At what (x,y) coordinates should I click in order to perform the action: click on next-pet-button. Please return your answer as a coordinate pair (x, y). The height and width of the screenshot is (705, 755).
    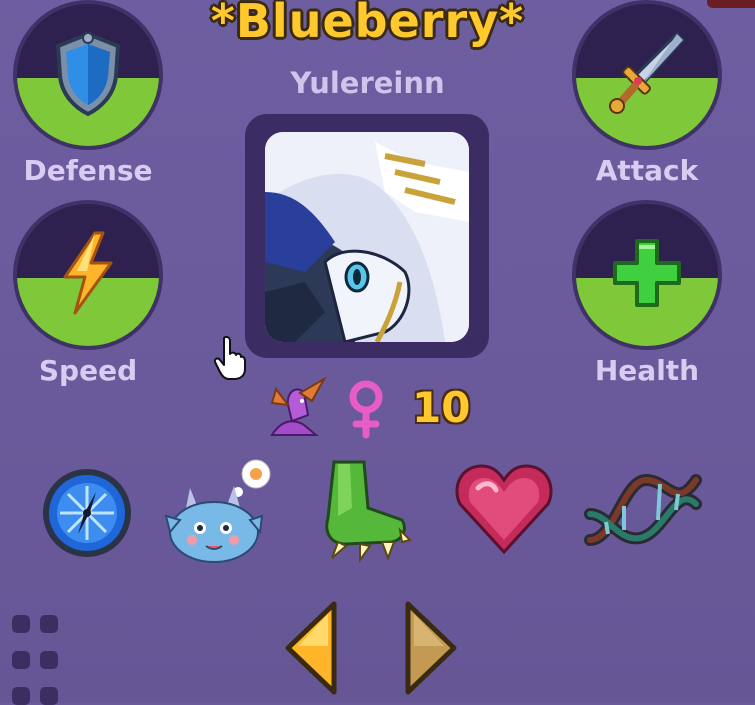
    Looking at the image, I should click on (429, 650).